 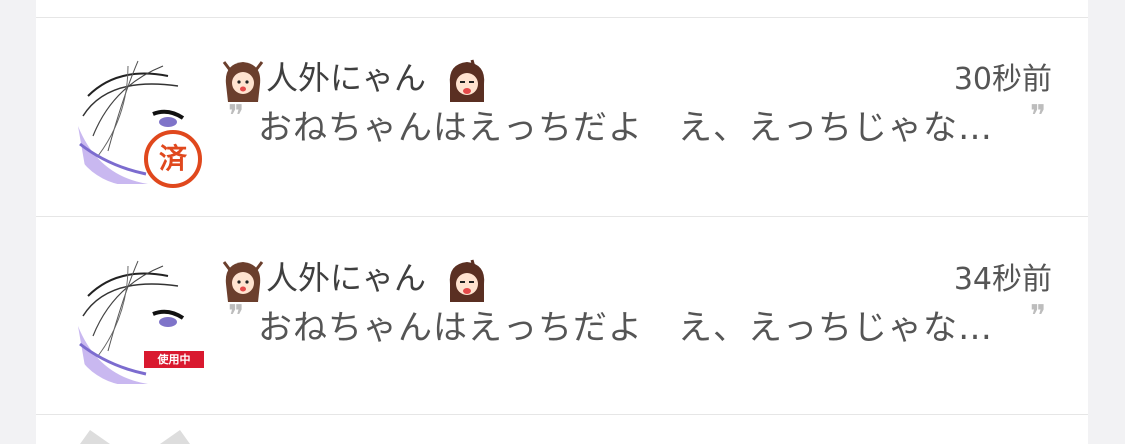 I want to click on timestamp: 34秒前, so click(x=1002, y=279).